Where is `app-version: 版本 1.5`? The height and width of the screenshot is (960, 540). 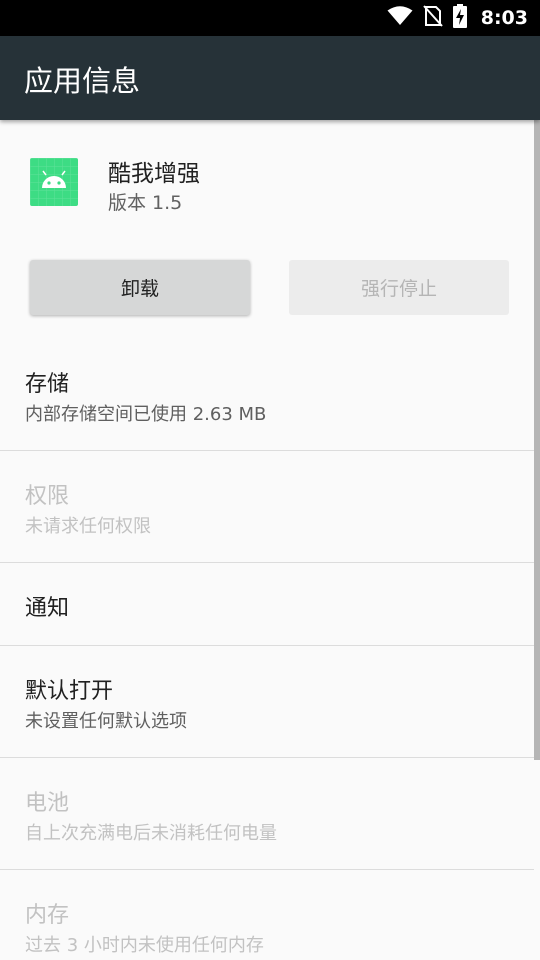 app-version: 版本 1.5 is located at coordinates (145, 203).